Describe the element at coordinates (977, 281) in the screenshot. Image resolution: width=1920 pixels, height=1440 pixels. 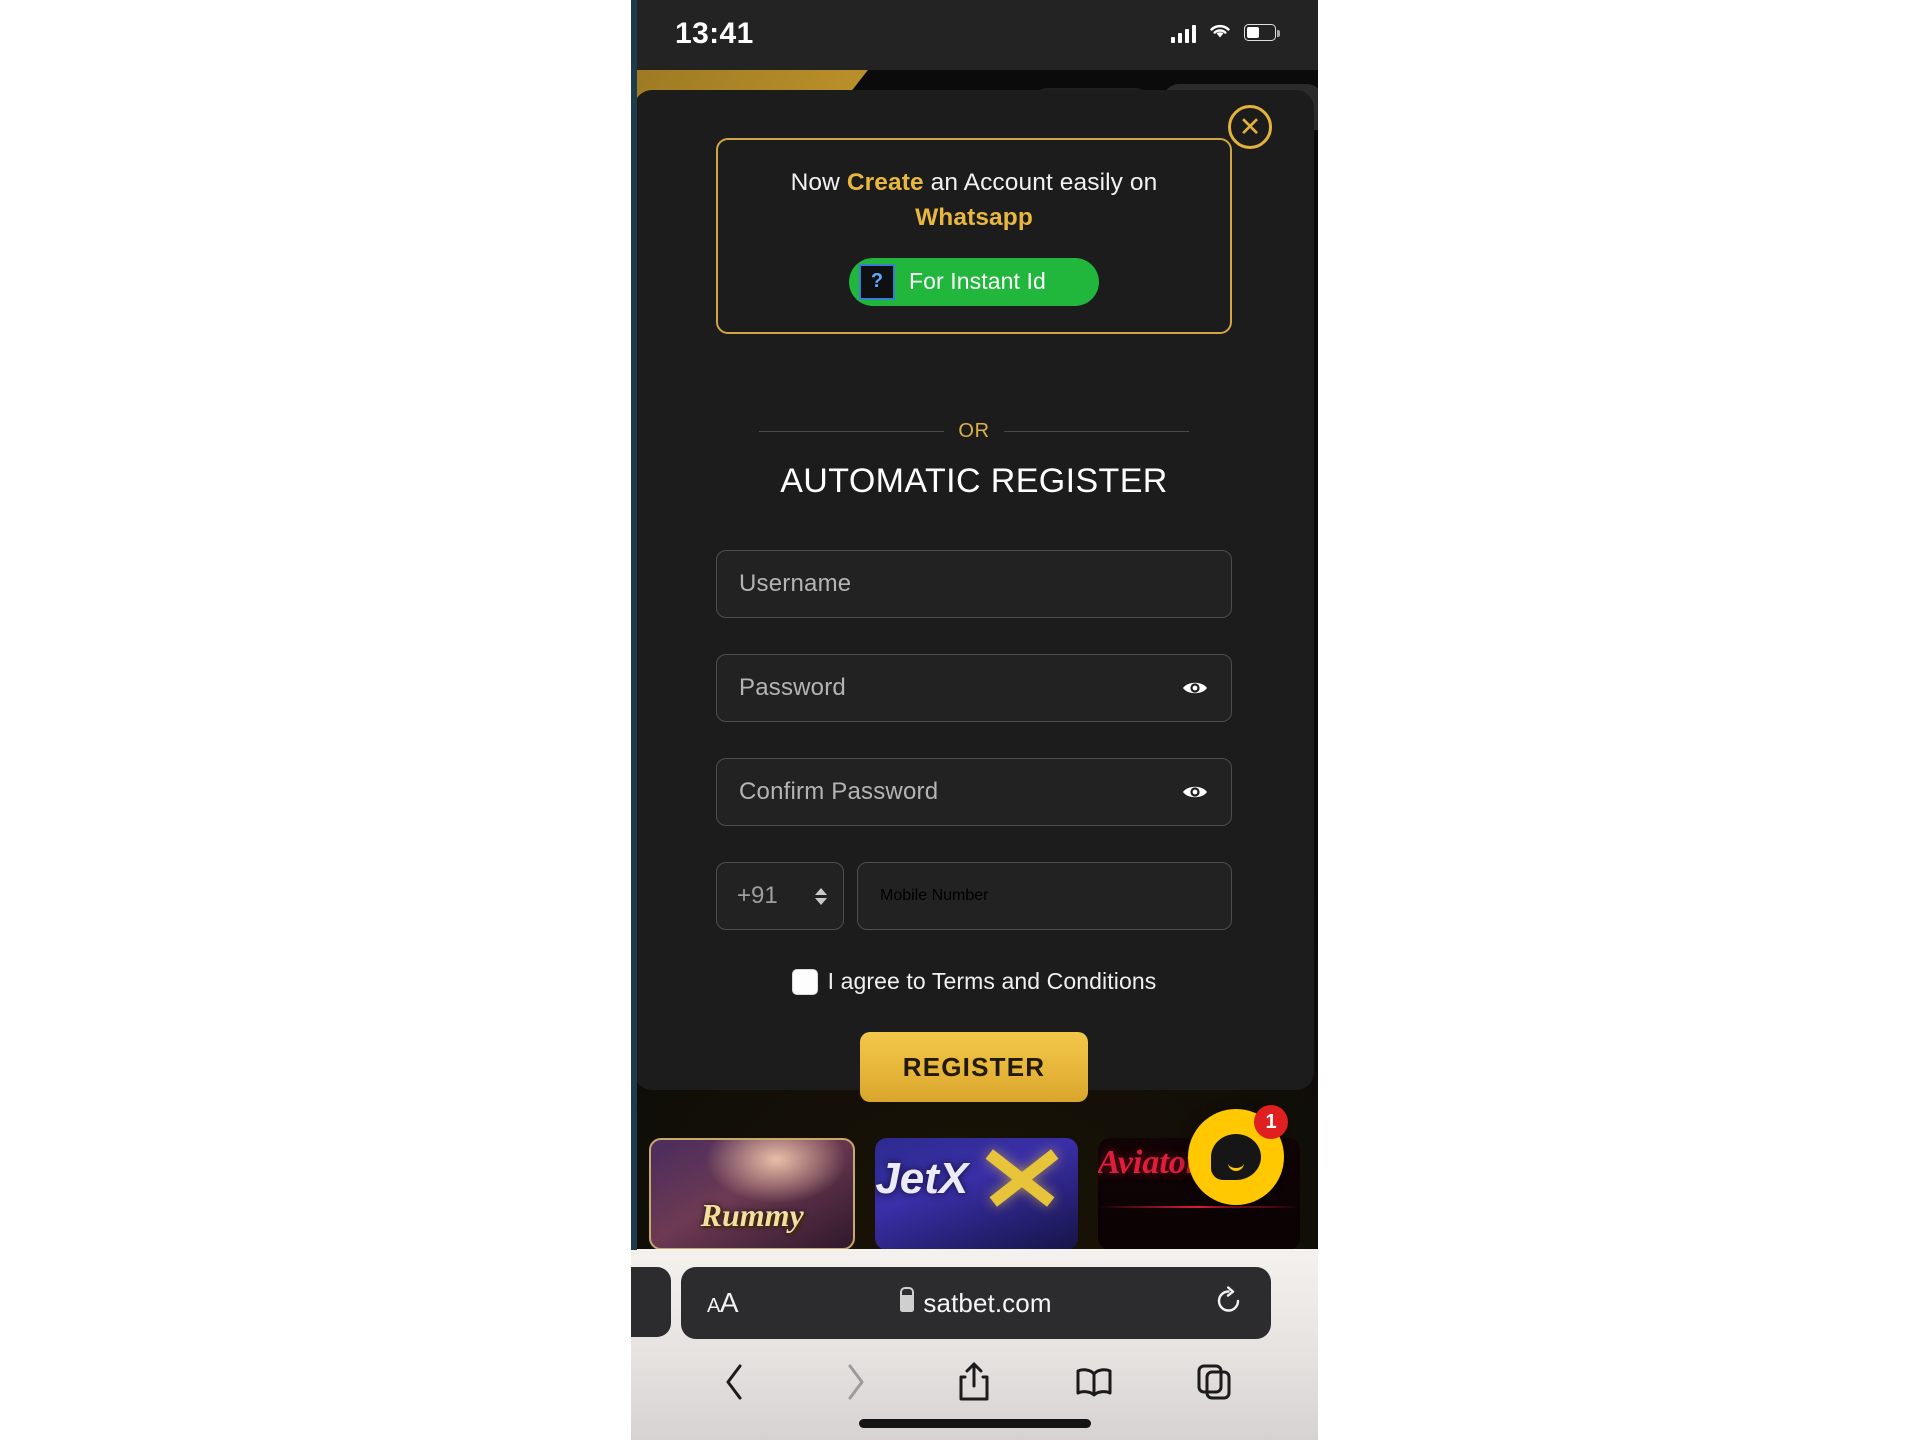
I see `whatsapp-button-label: For Instant Id` at that location.